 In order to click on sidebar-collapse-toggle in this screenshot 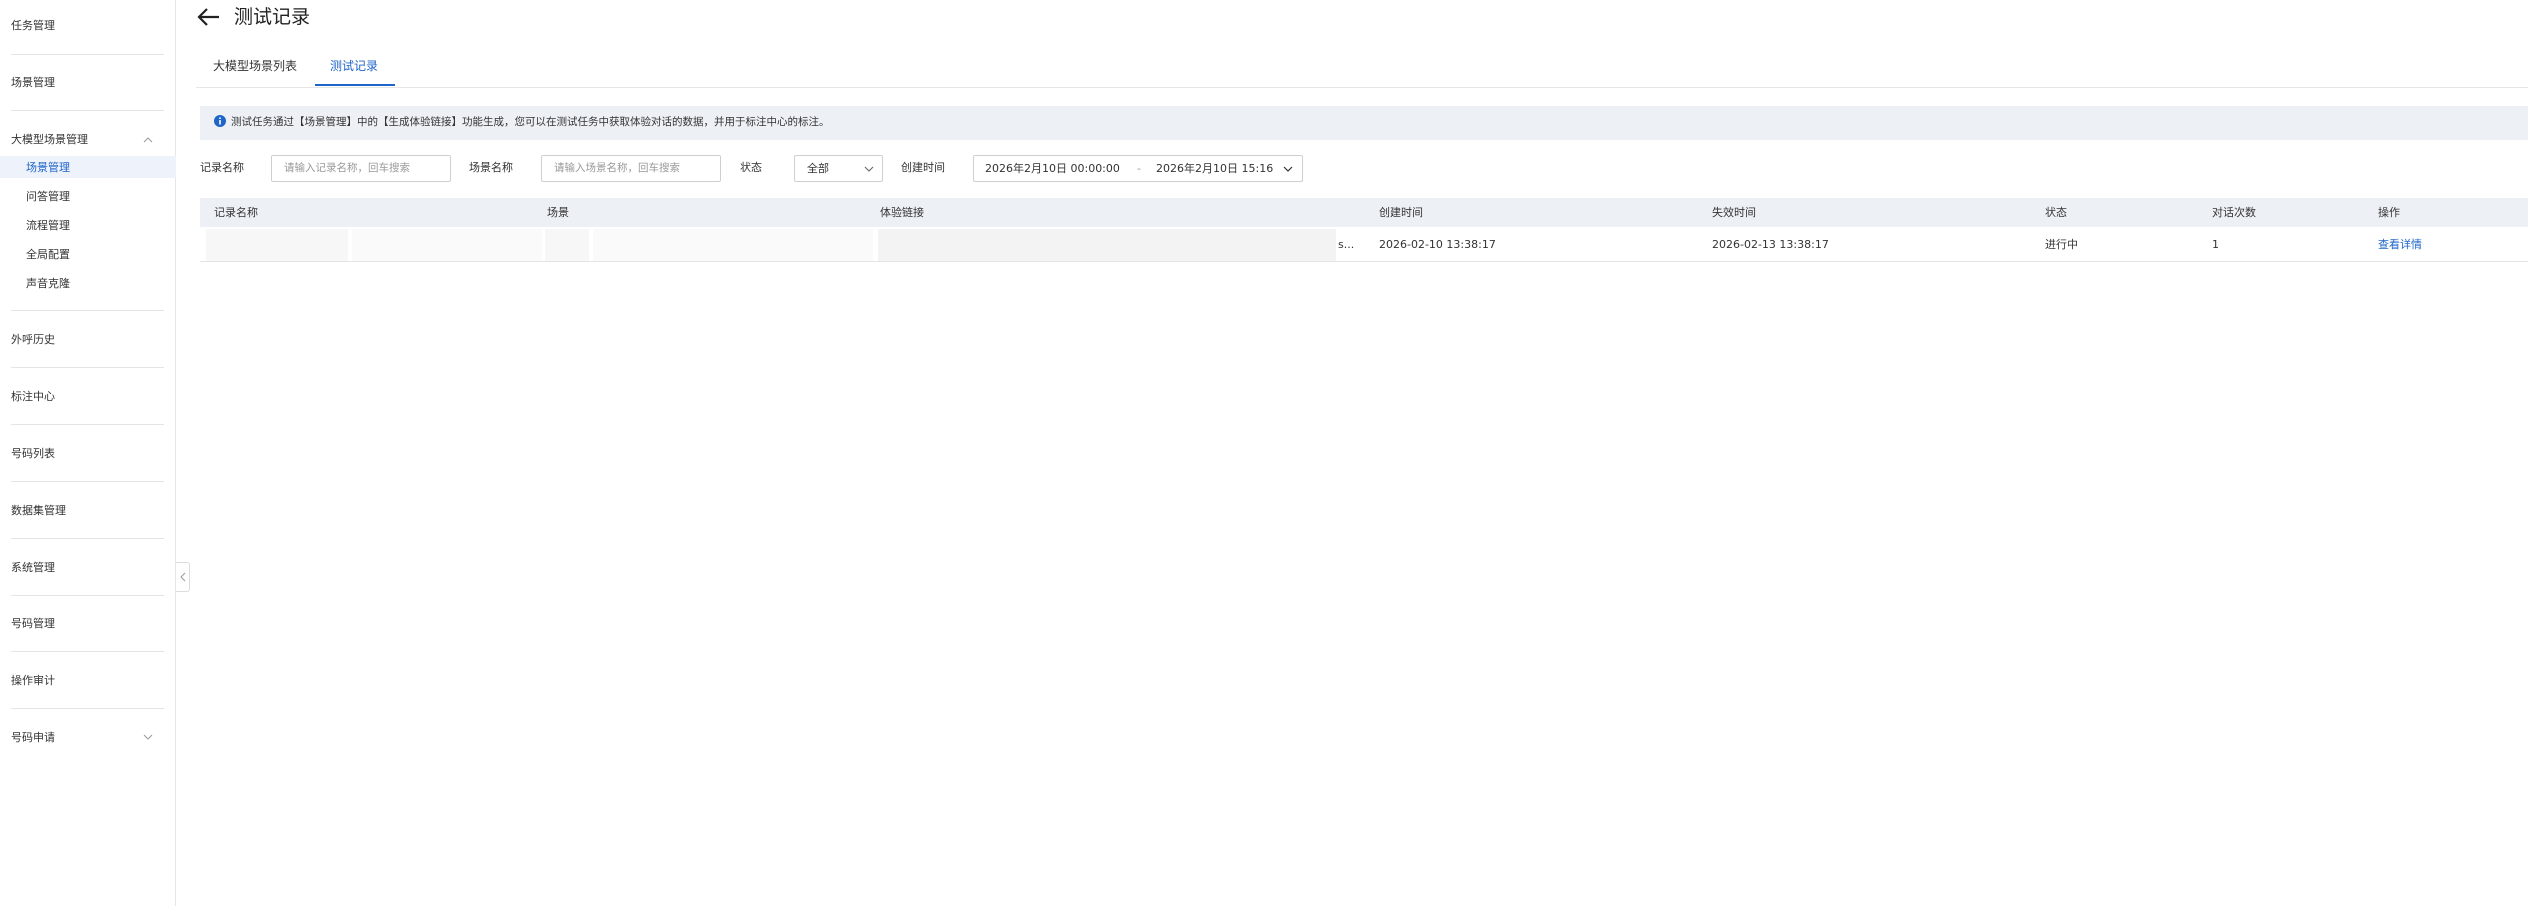, I will do `click(183, 577)`.